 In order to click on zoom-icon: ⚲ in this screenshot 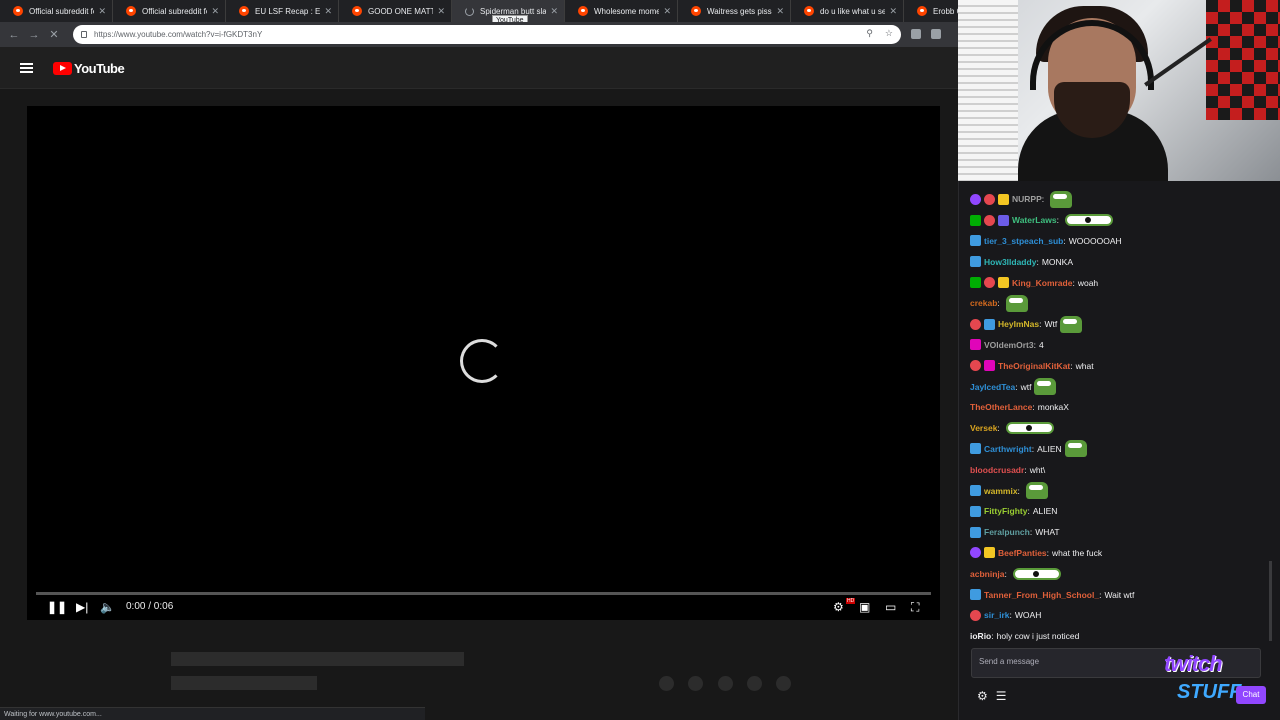, I will do `click(869, 33)`.